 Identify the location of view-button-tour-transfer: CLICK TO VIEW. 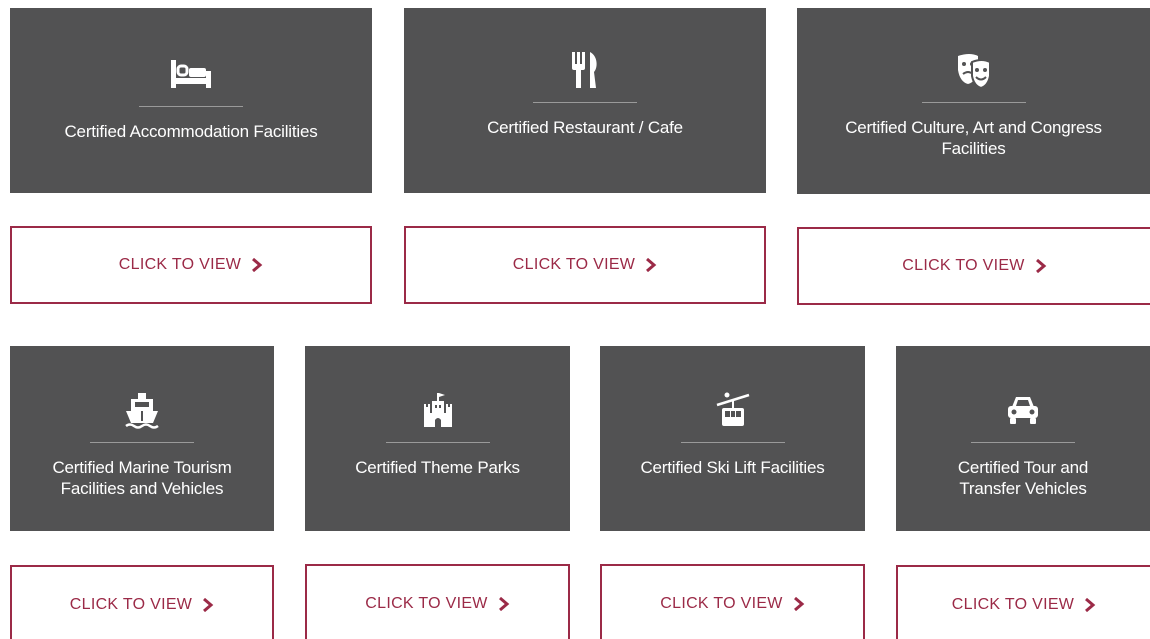
(1023, 602).